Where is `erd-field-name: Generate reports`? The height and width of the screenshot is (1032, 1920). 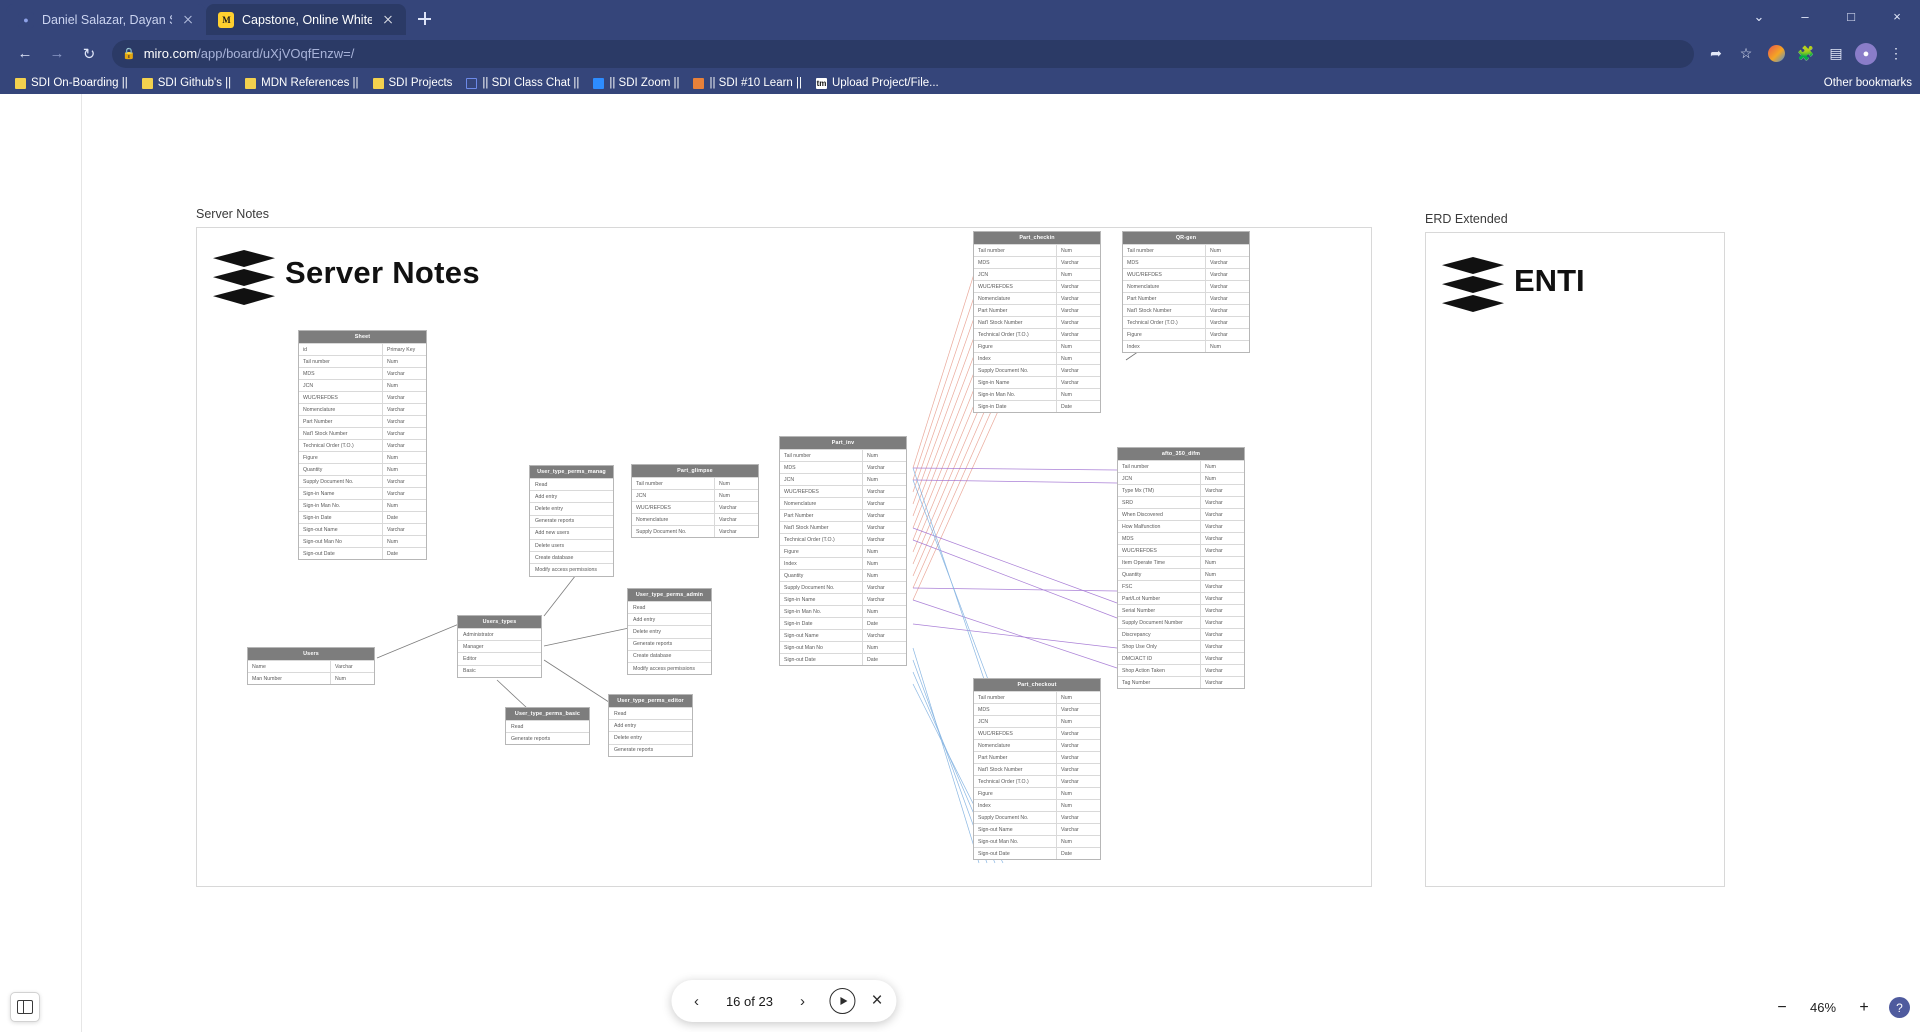
erd-field-name: Generate reports is located at coordinates (555, 521).